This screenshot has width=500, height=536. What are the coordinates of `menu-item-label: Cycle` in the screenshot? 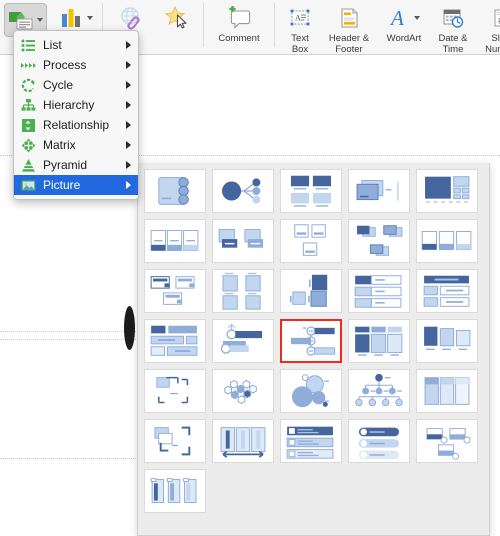 It's located at (58, 85).